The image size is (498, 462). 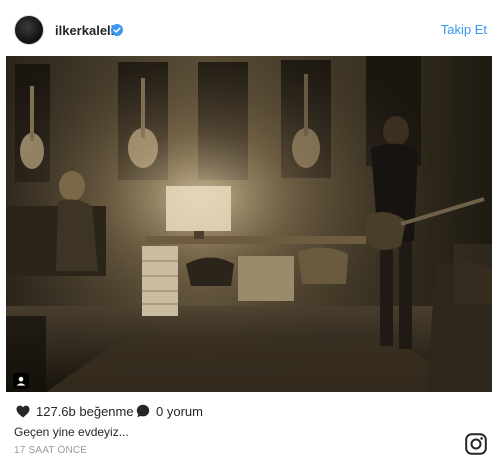 I want to click on avatar, so click(x=29, y=30).